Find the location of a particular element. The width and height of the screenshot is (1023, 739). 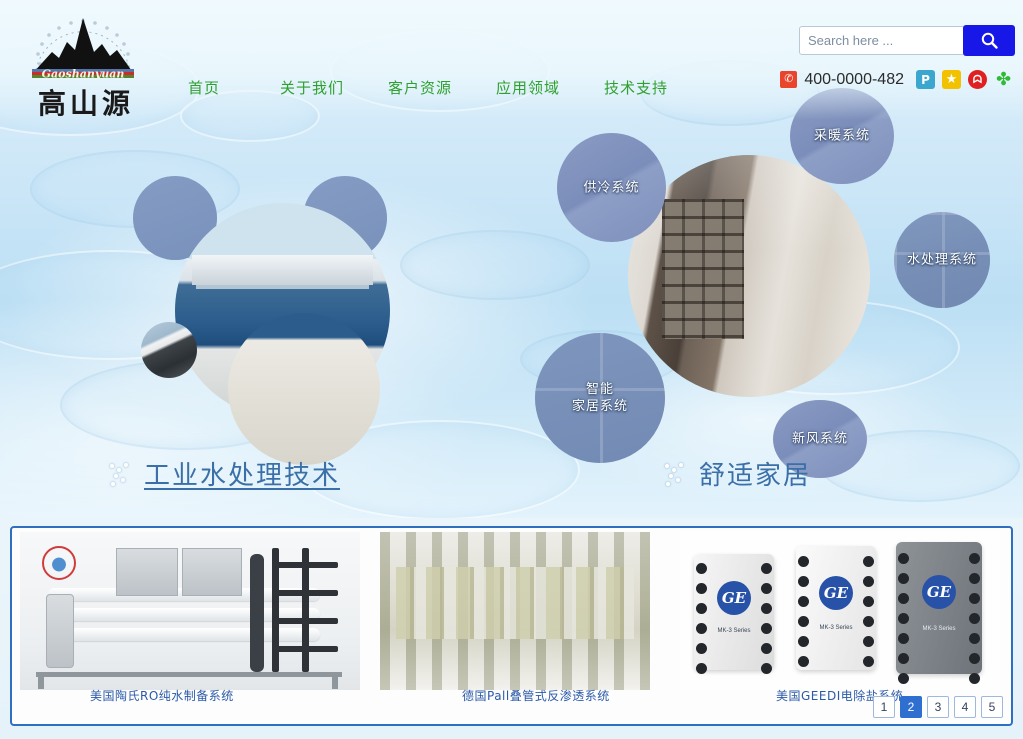

product-image-pall-plant is located at coordinates (515, 611).